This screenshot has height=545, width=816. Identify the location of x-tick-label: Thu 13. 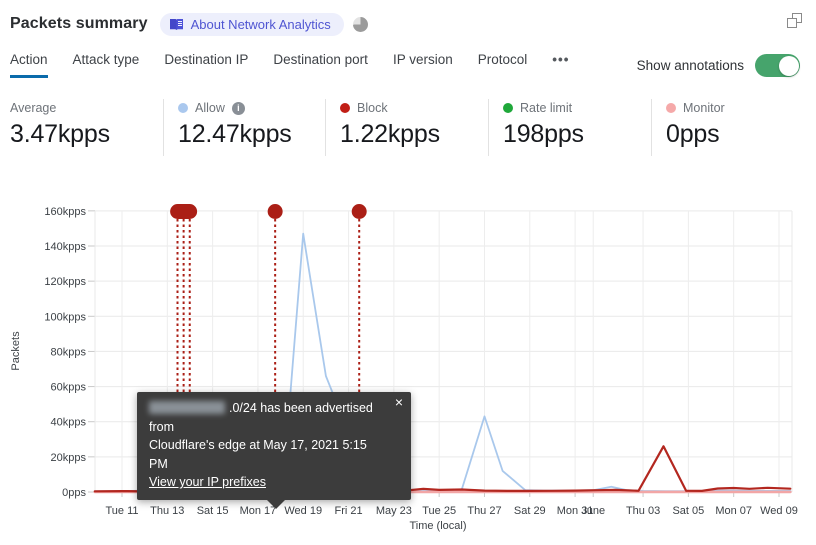
(167, 511).